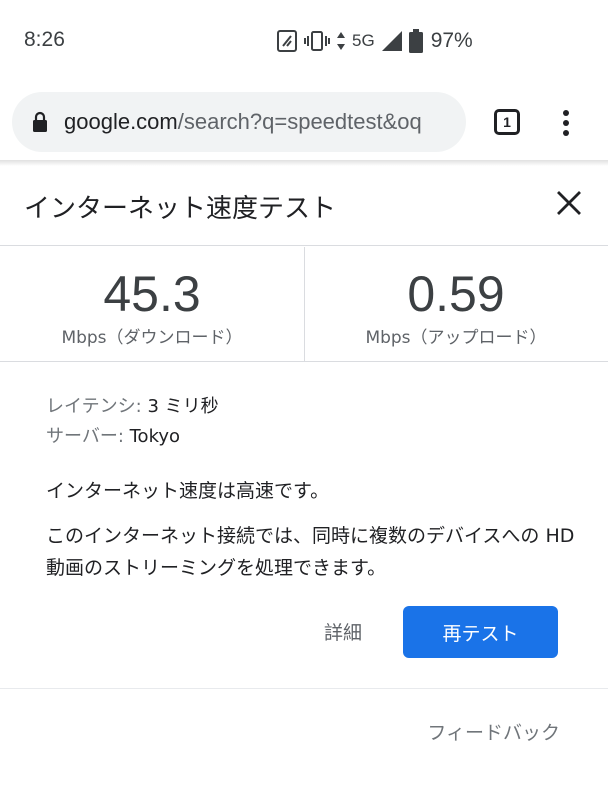  What do you see at coordinates (480, 632) in the screenshot?
I see `retest-button: 再テスト` at bounding box center [480, 632].